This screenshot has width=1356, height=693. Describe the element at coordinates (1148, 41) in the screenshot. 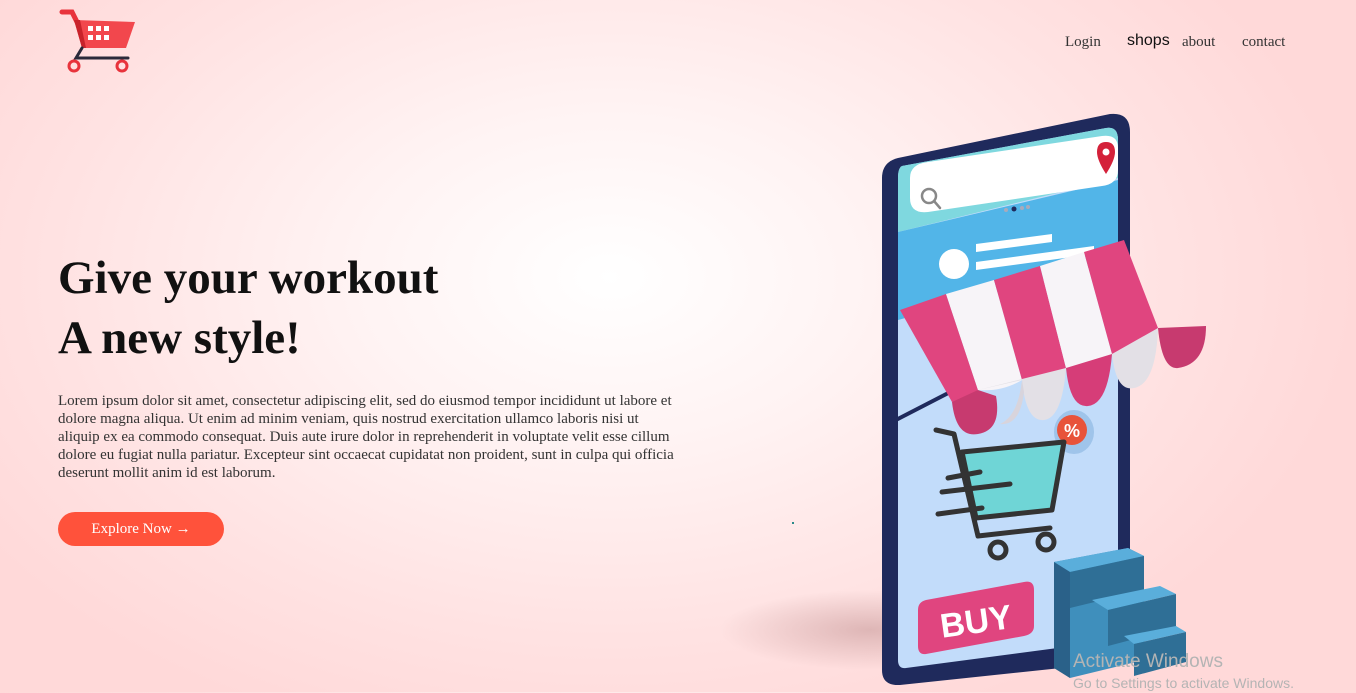

I see `nav-link-shops: shops` at that location.